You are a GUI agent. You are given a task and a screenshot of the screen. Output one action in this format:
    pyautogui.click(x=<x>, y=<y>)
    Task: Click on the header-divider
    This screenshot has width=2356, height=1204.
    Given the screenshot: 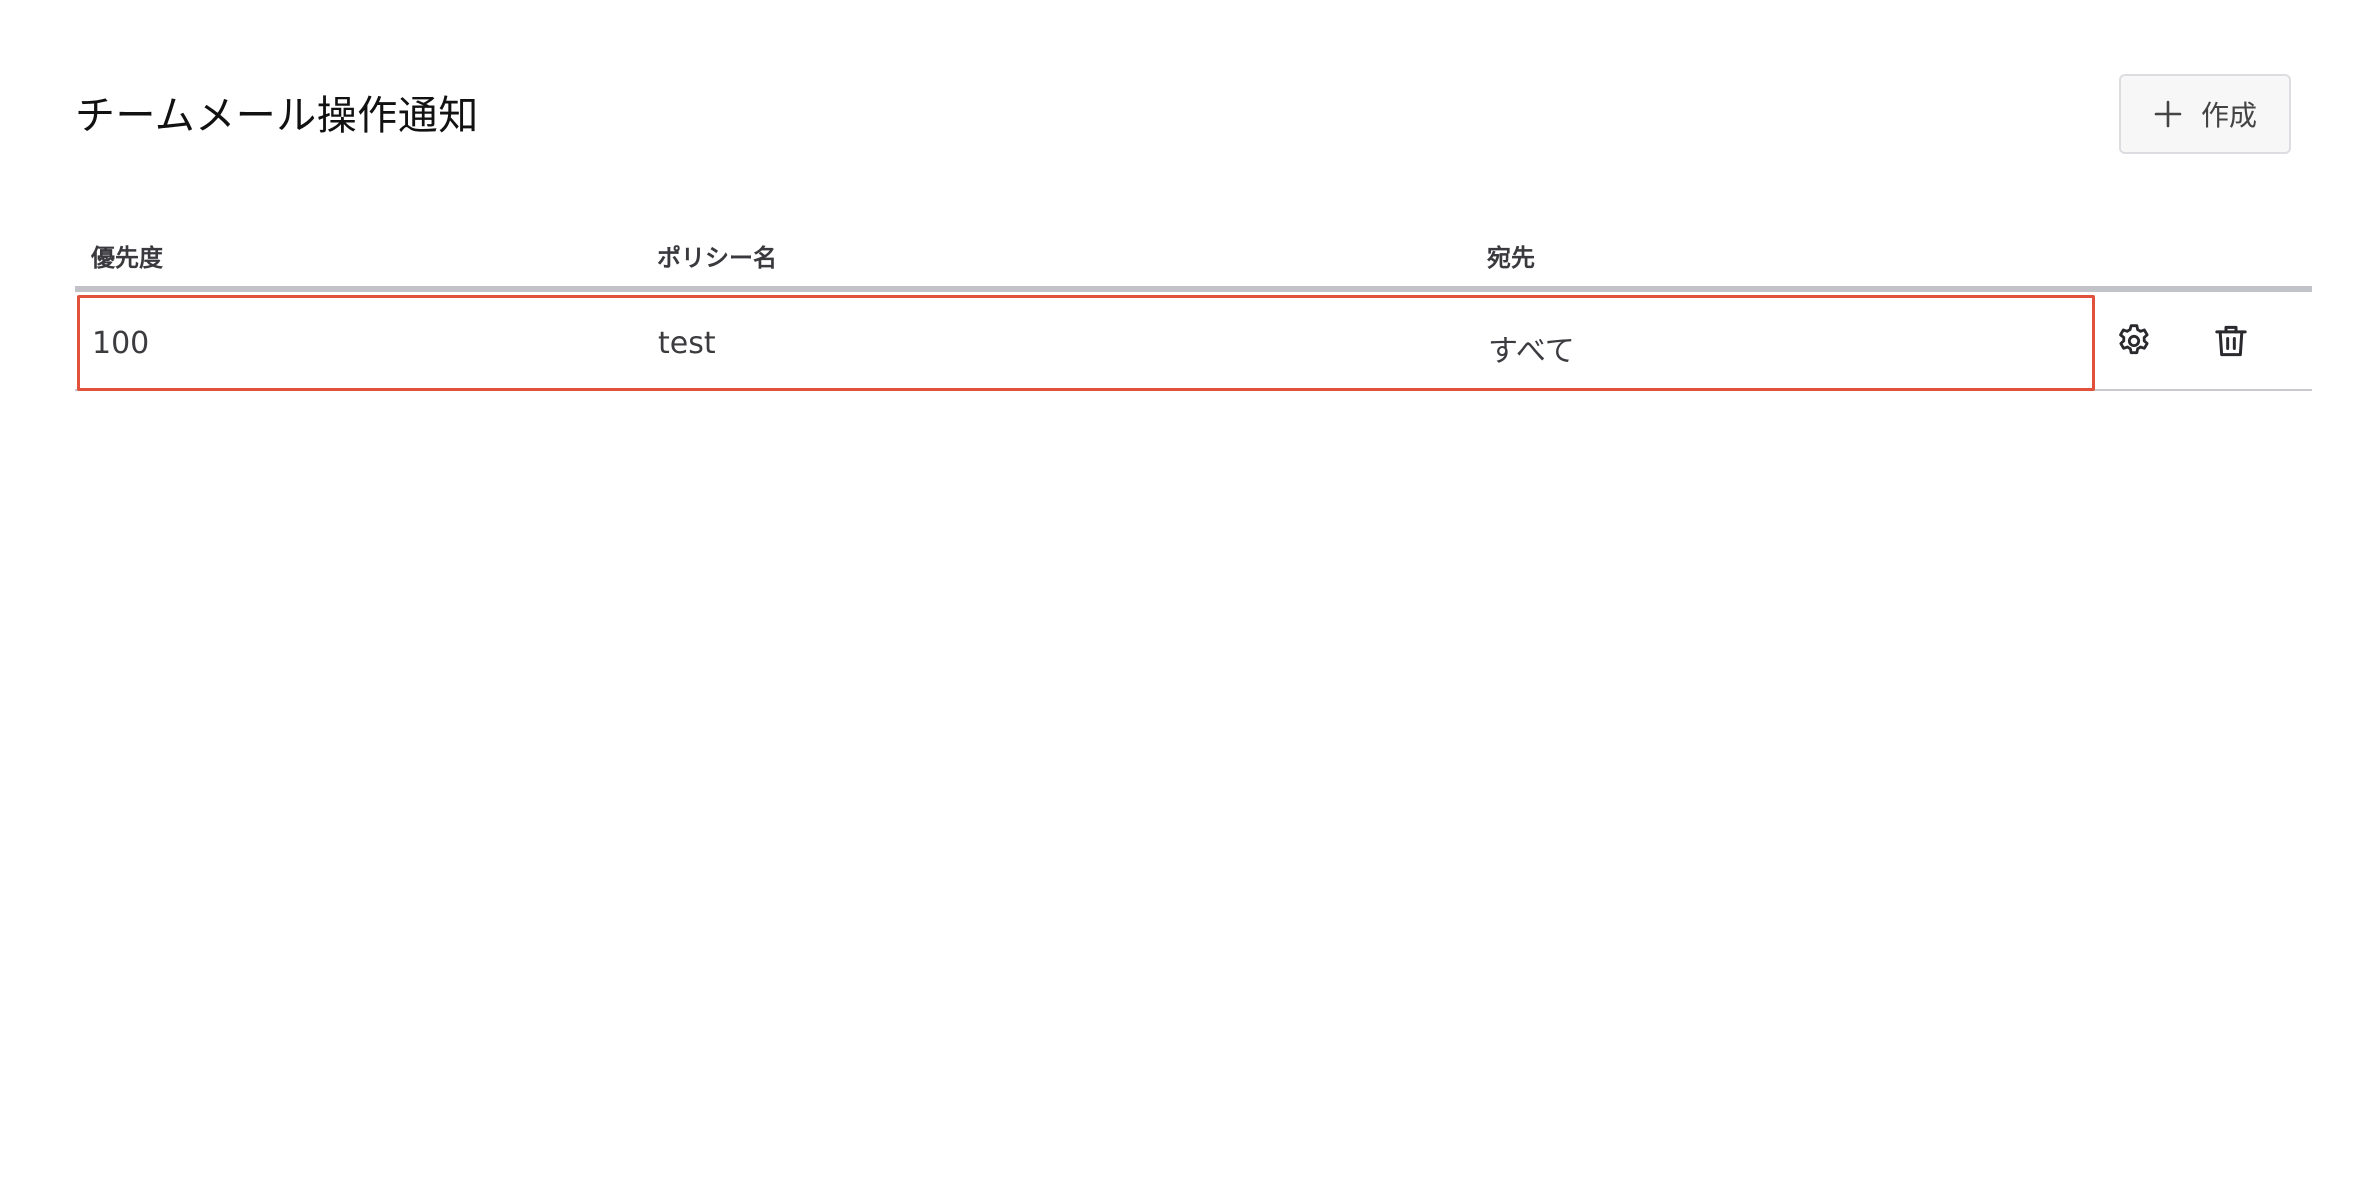 What is the action you would take?
    pyautogui.click(x=1193, y=289)
    